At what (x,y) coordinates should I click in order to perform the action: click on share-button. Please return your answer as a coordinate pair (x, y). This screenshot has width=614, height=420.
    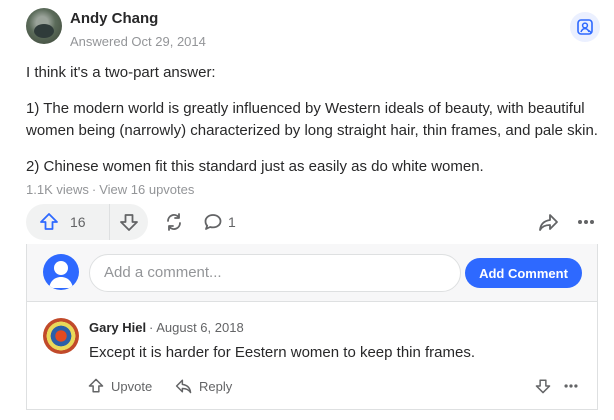
    Looking at the image, I should click on (548, 222).